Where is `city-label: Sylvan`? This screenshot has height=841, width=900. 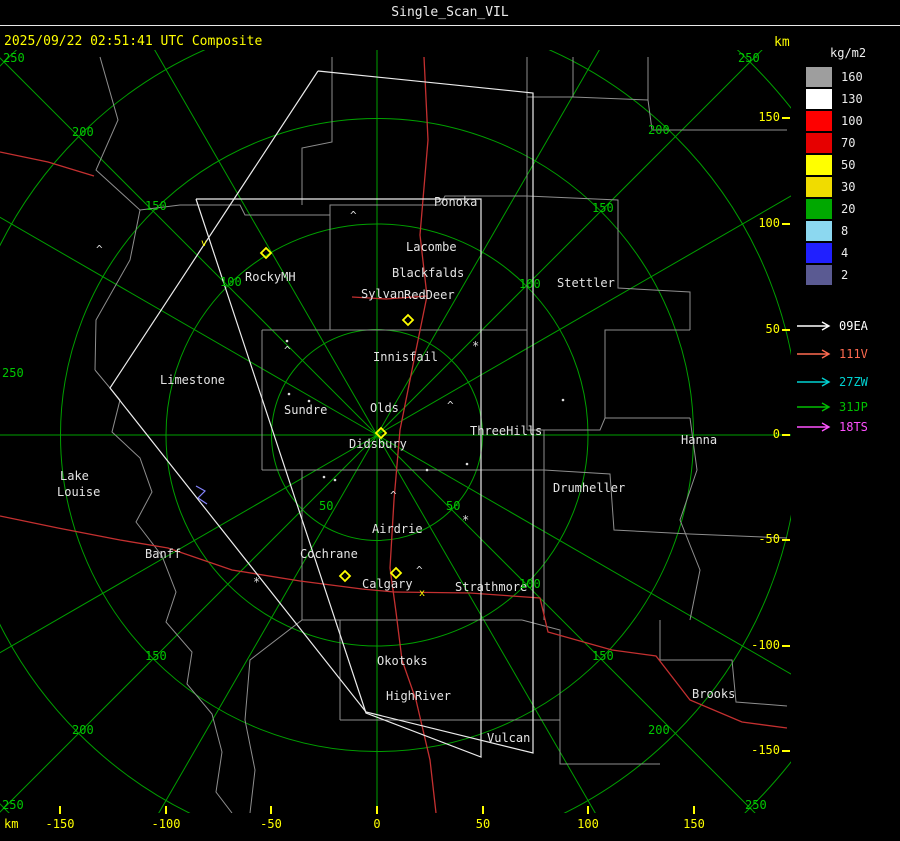 city-label: Sylvan is located at coordinates (383, 294).